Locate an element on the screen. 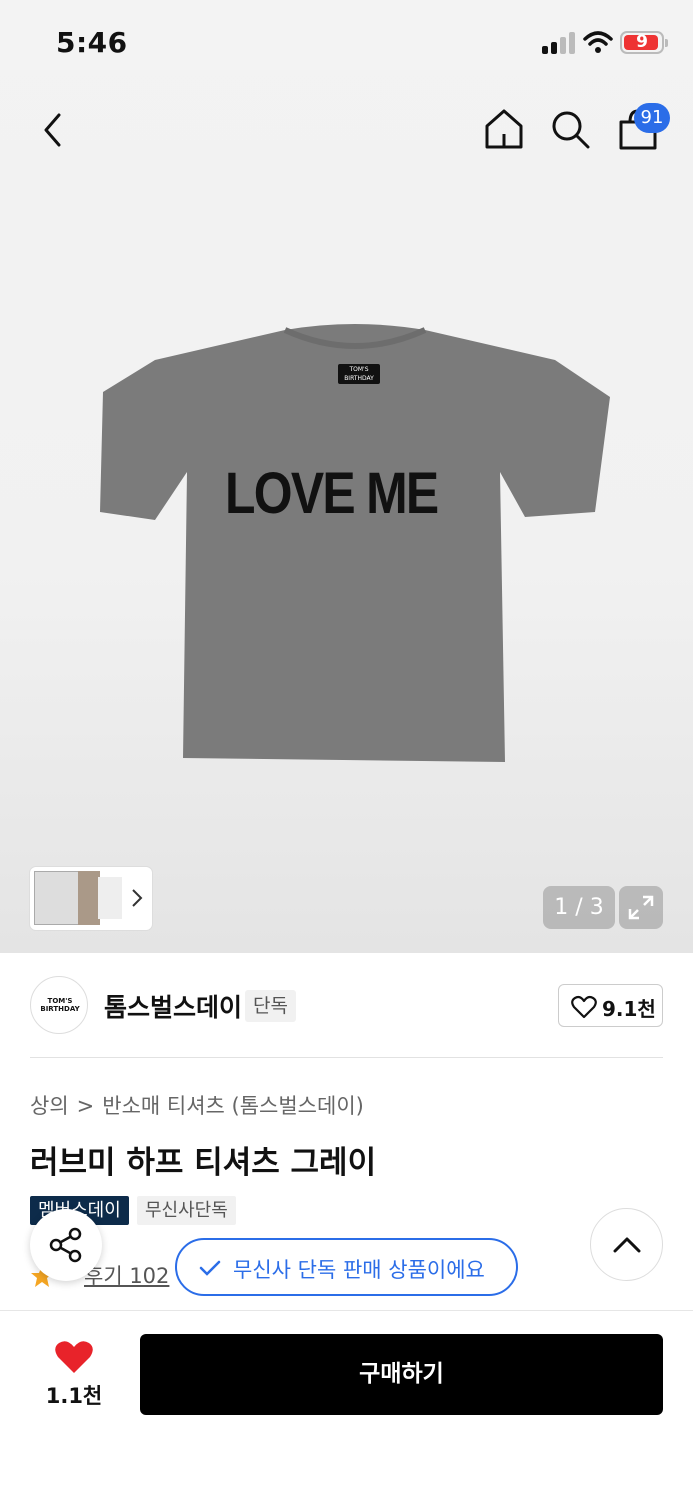  cart-count-badge: 91 is located at coordinates (652, 118).